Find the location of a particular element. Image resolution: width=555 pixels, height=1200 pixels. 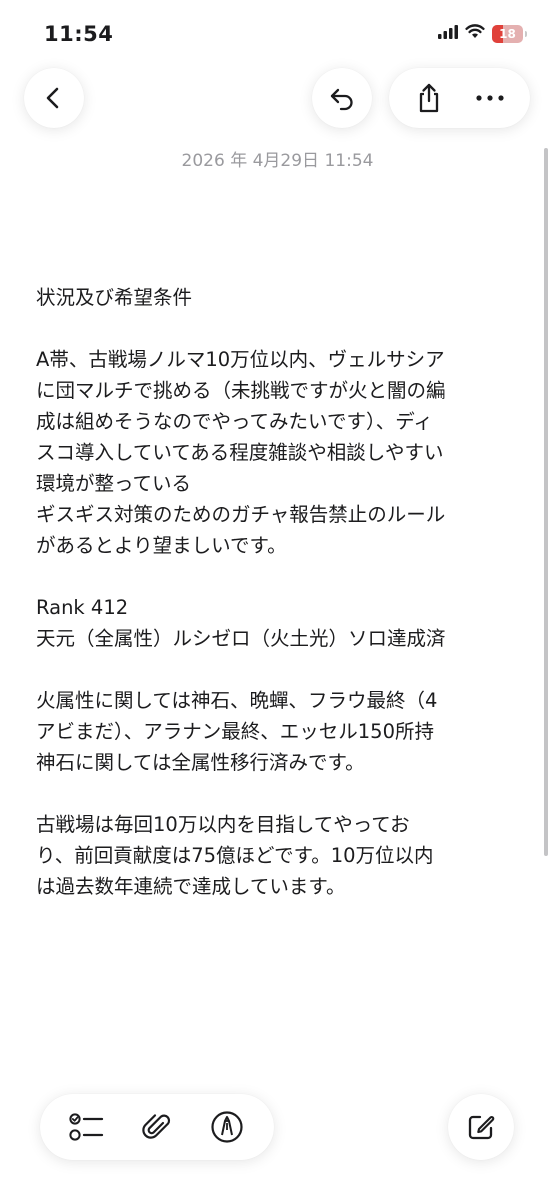

more-button is located at coordinates (490, 98).